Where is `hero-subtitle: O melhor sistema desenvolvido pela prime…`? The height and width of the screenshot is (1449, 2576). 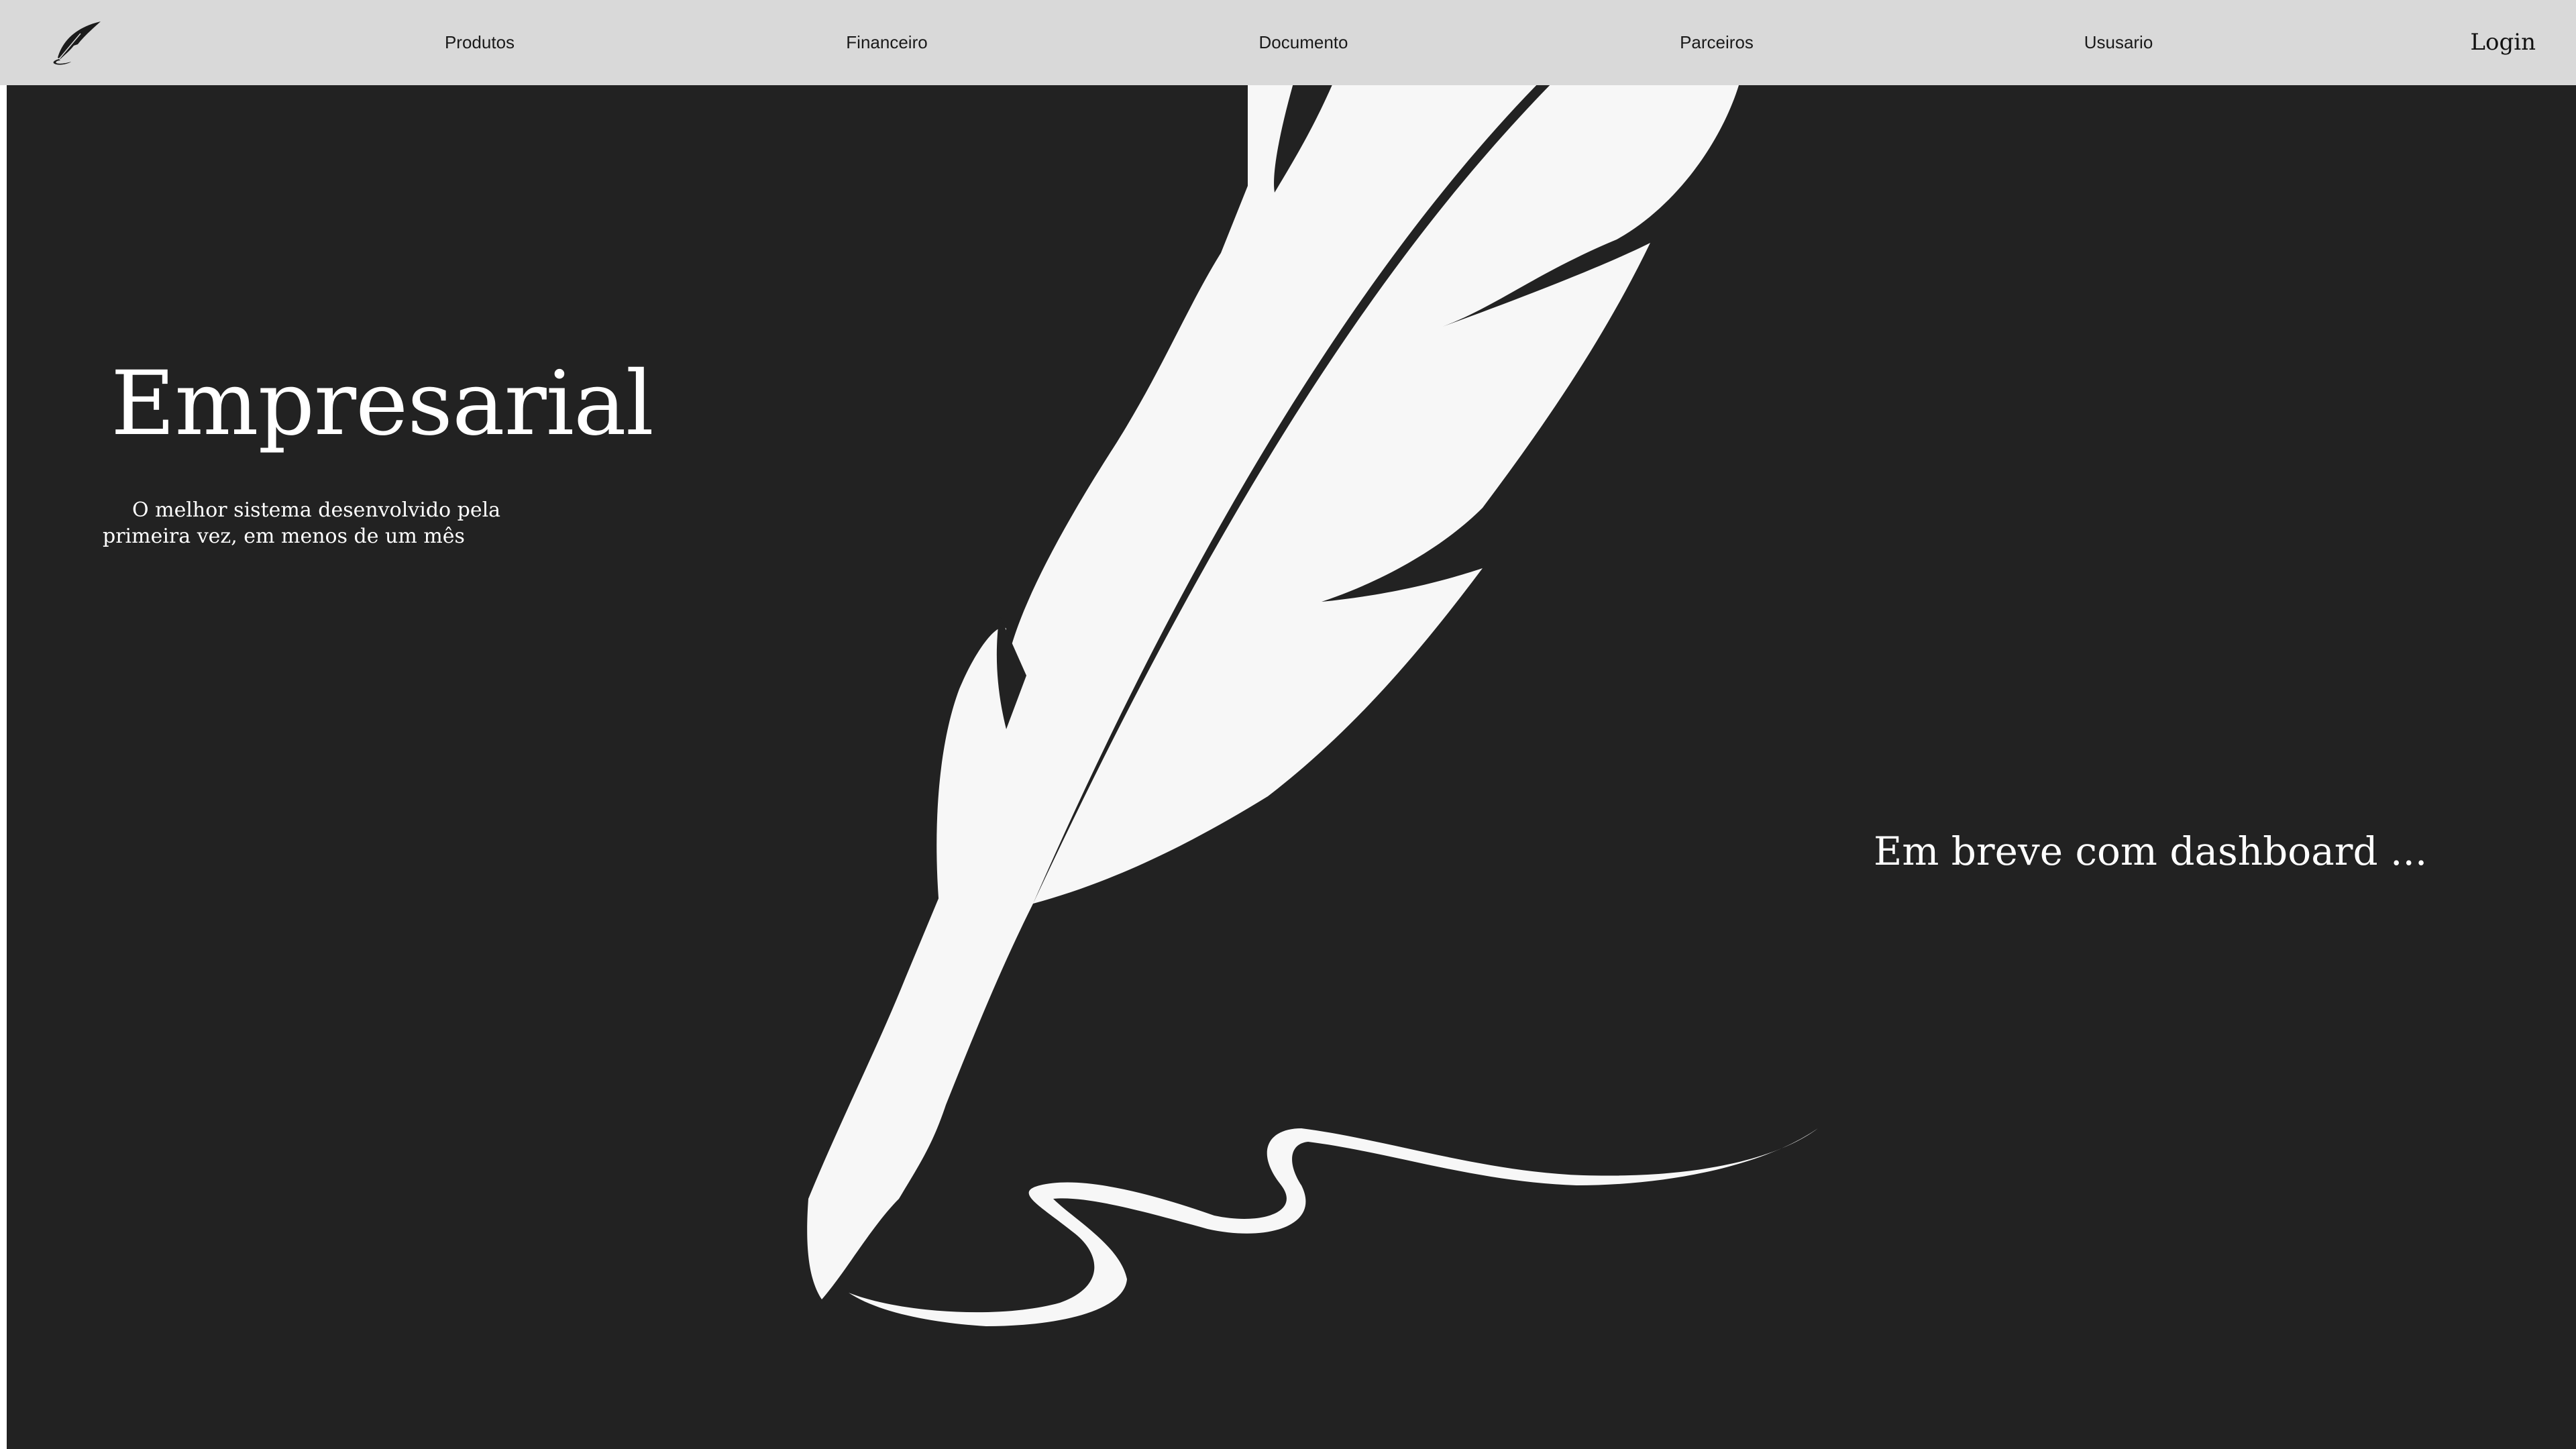 hero-subtitle: O melhor sistema desenvolvido pela prime… is located at coordinates (302, 523).